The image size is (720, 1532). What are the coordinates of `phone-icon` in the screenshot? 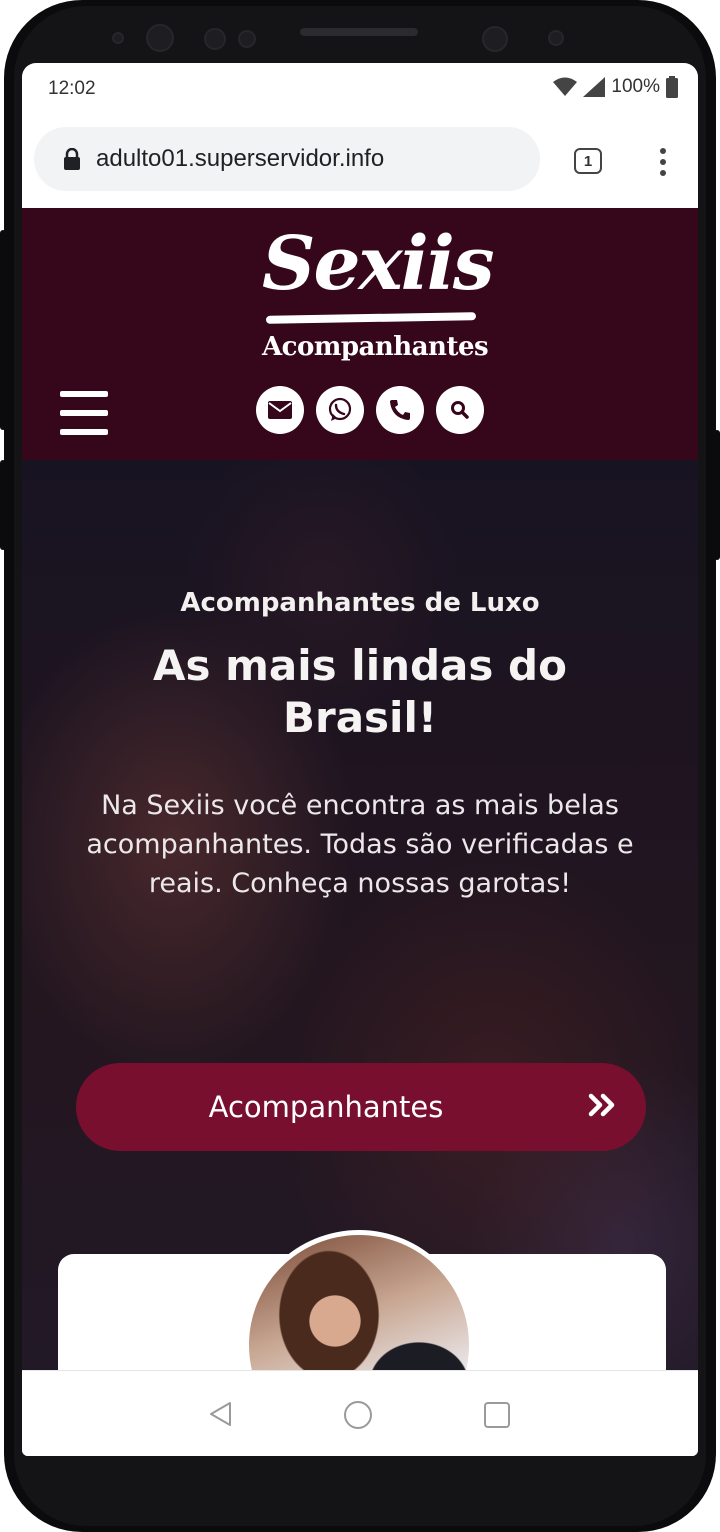 It's located at (400, 410).